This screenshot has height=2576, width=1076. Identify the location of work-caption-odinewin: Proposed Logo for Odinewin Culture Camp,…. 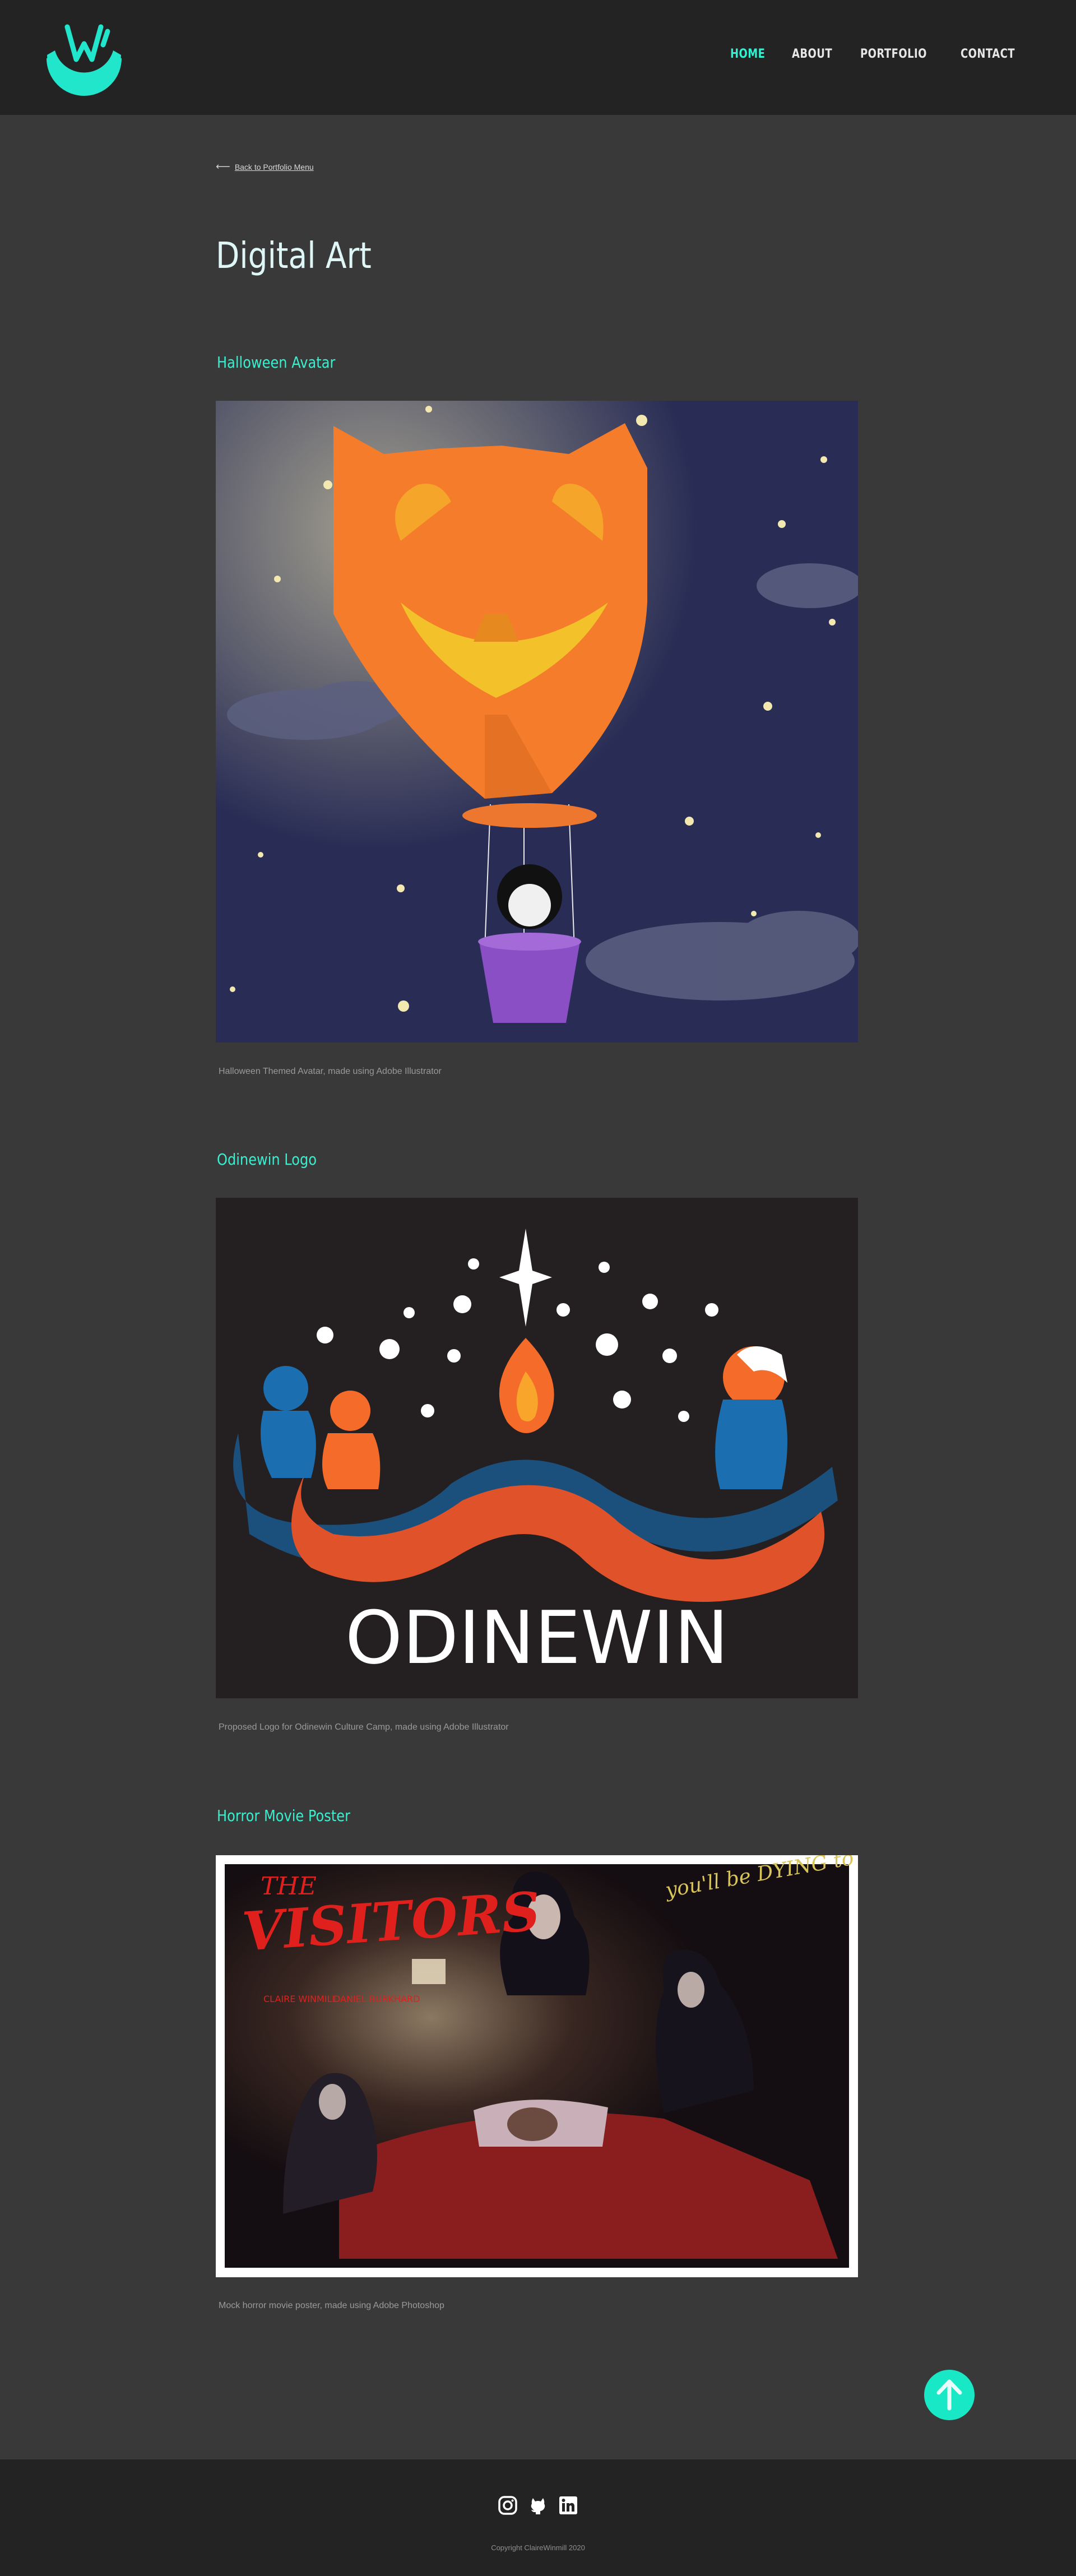
(364, 1727).